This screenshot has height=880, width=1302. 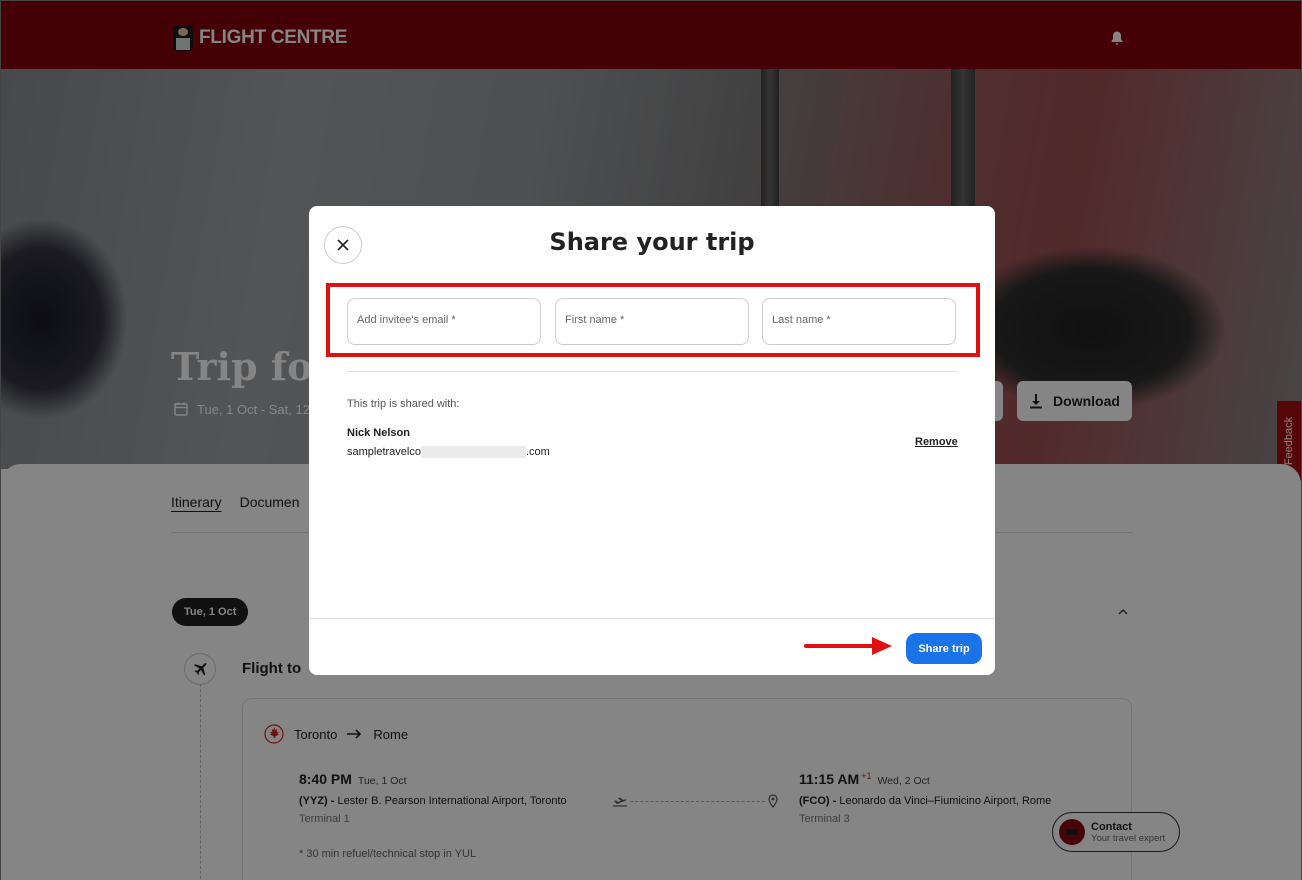 I want to click on remove-invitee-link: Remove, so click(x=936, y=442).